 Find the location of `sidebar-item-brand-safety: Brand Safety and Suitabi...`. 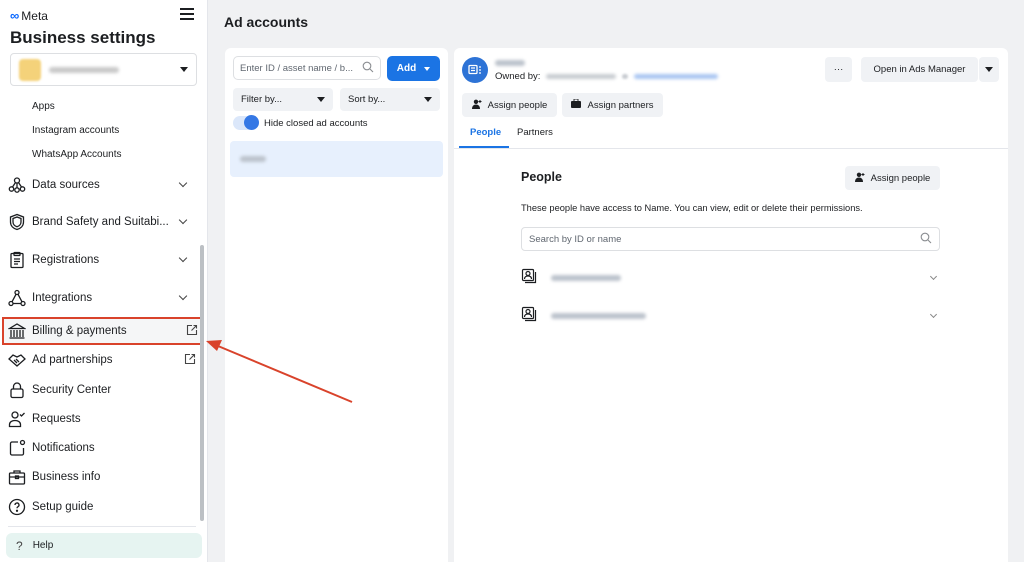

sidebar-item-brand-safety: Brand Safety and Suitabi... is located at coordinates (103, 222).